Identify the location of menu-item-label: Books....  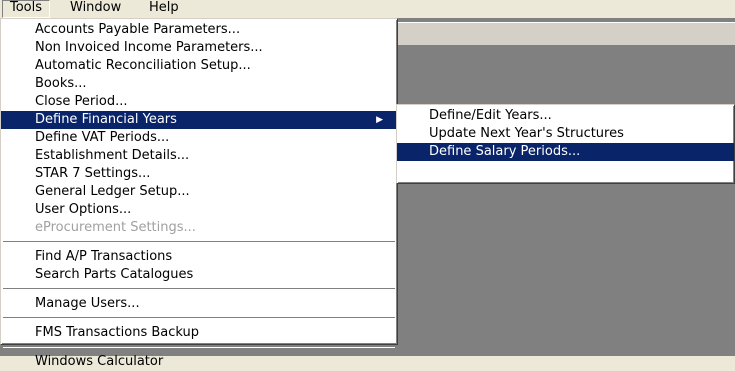
(61, 83).